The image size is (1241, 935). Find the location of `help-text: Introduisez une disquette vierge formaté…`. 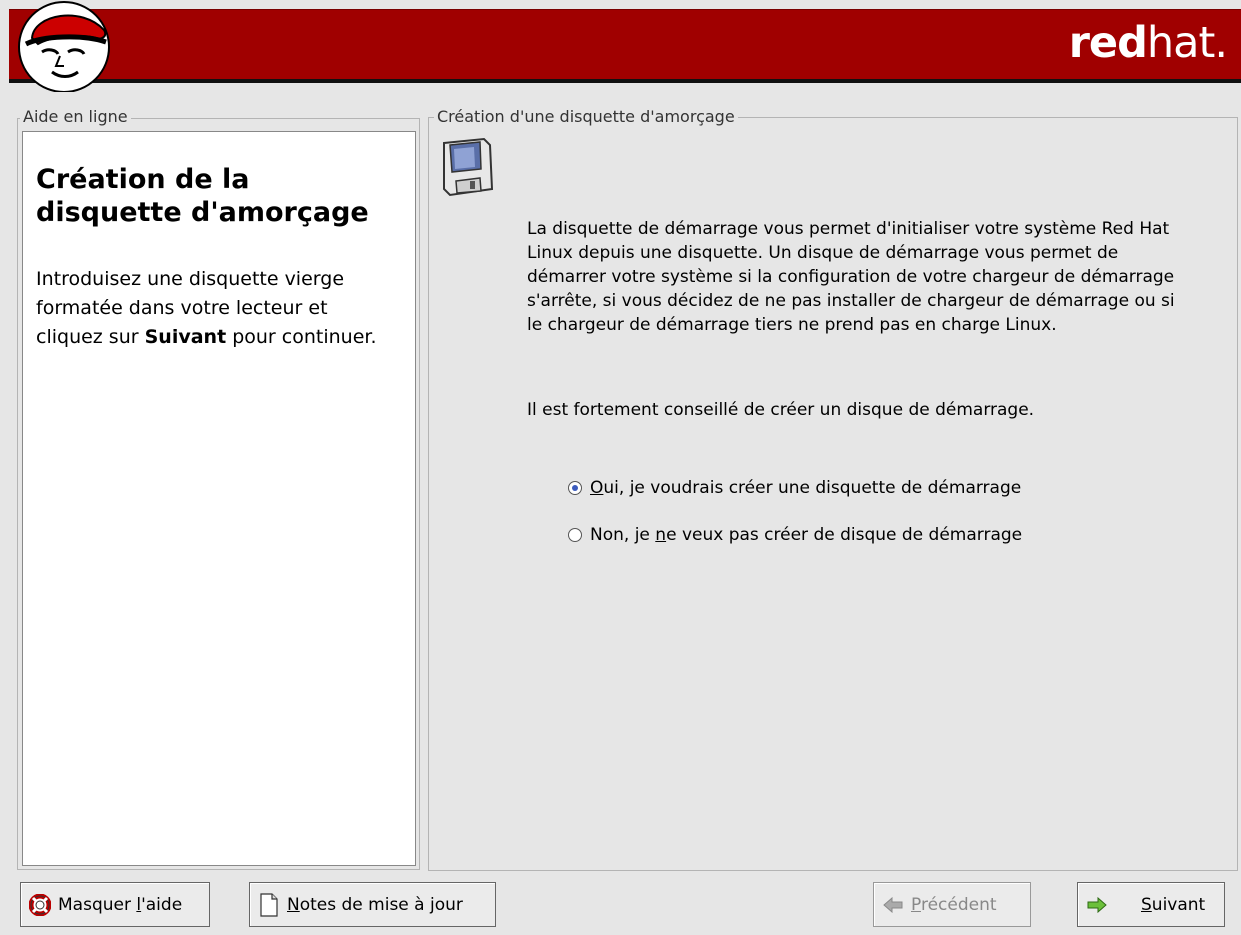

help-text: Introduisez une disquette vierge formaté… is located at coordinates (206, 308).